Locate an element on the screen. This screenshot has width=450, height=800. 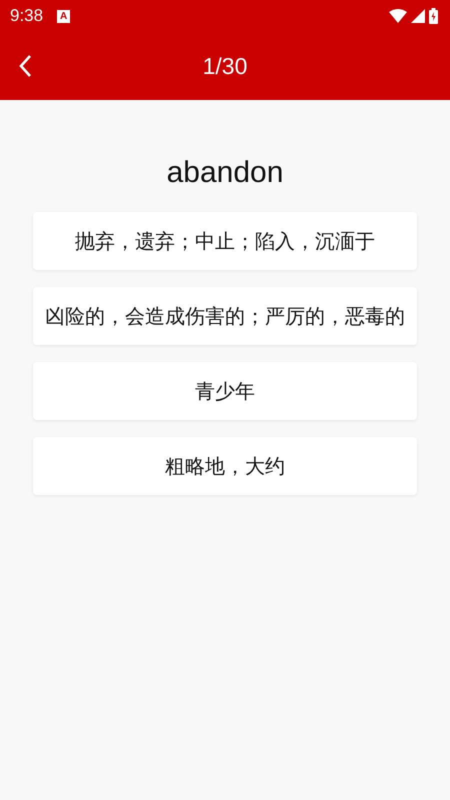
answer-option: 抛弃，遗弃；中止；陷入，沉湎于 is located at coordinates (225, 241).